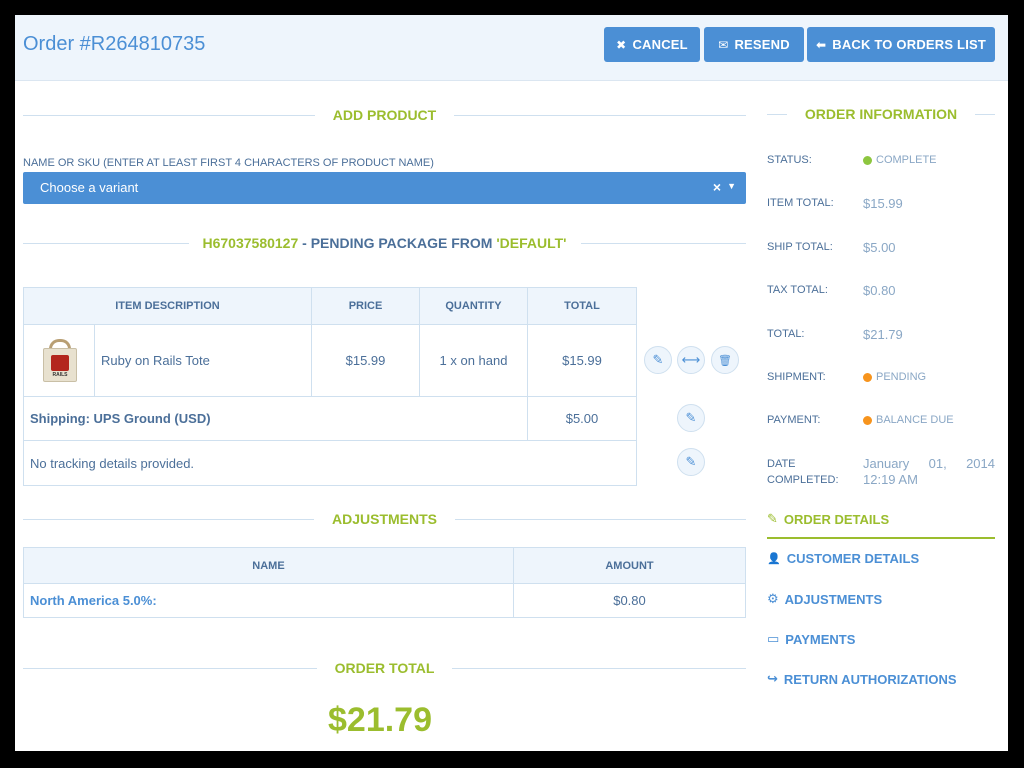 The width and height of the screenshot is (1024, 768). I want to click on share-arrow-icon: ↪, so click(772, 678).